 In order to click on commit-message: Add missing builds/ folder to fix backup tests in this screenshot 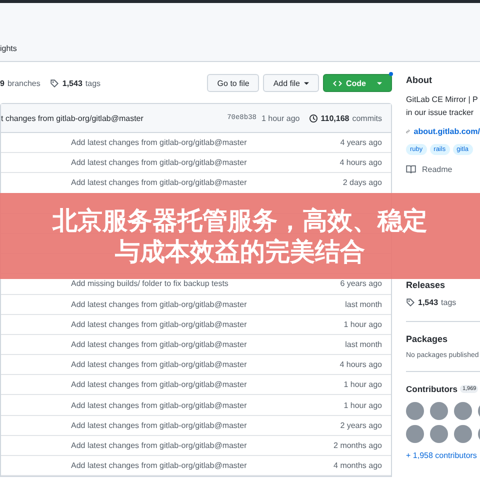, I will do `click(149, 283)`.